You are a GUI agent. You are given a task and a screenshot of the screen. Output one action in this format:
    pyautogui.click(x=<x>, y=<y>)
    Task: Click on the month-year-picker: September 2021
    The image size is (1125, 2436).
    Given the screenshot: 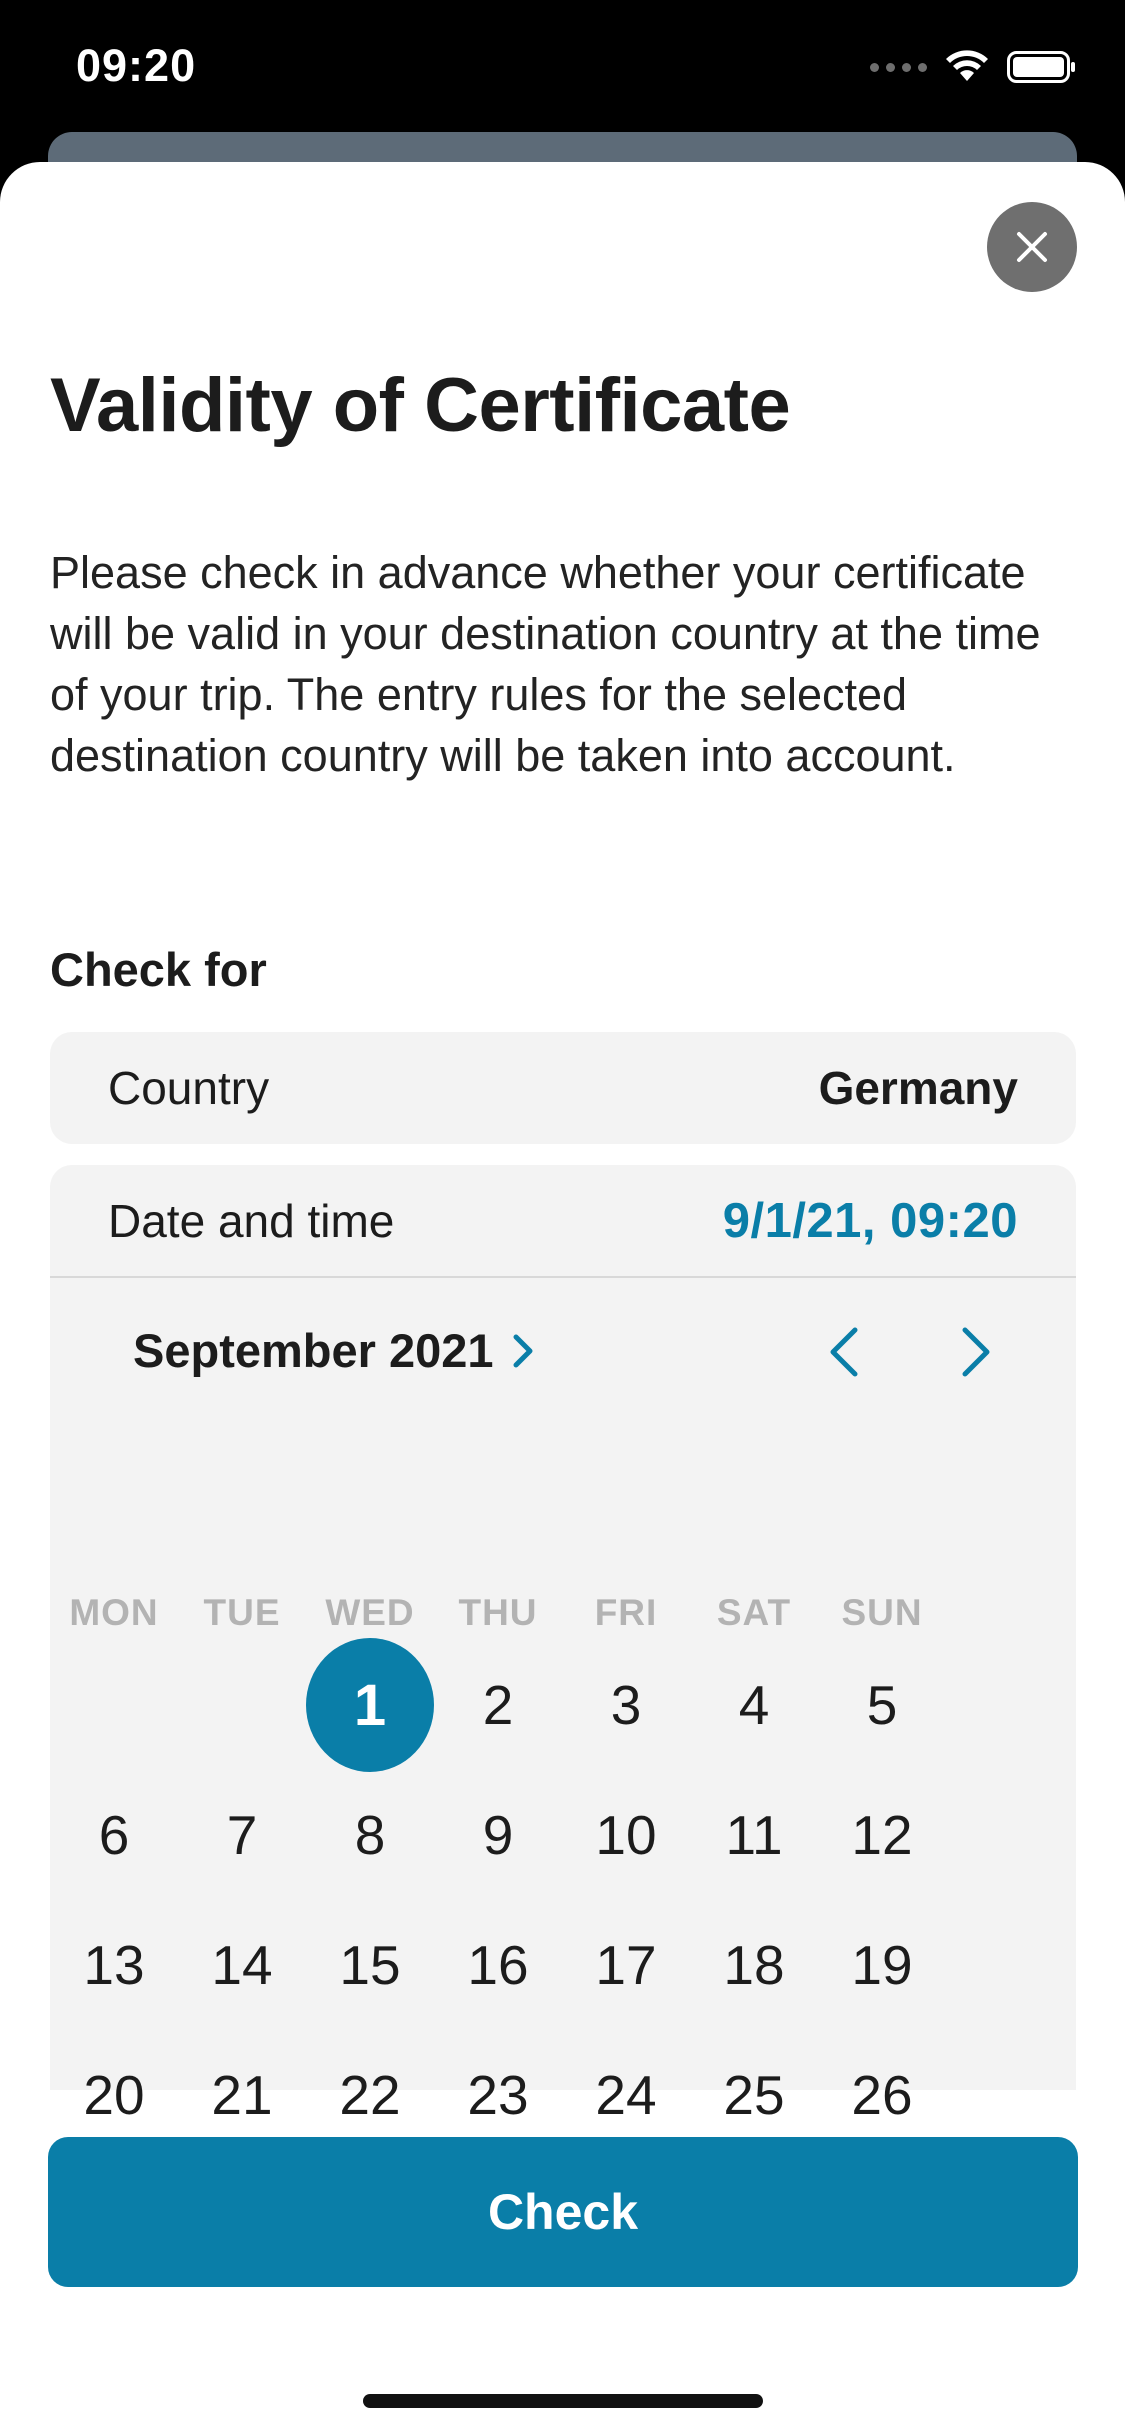 What is the action you would take?
    pyautogui.click(x=333, y=1350)
    